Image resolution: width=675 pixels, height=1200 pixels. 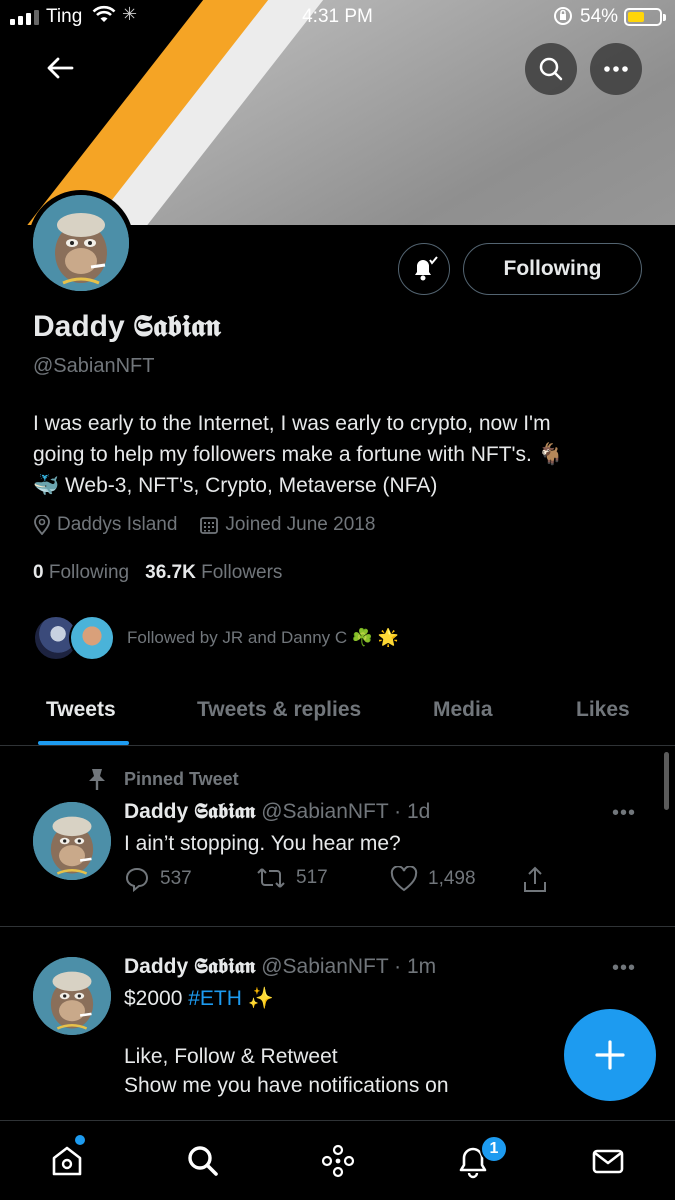 I want to click on bottom-navigation: 1, so click(x=337, y=1160).